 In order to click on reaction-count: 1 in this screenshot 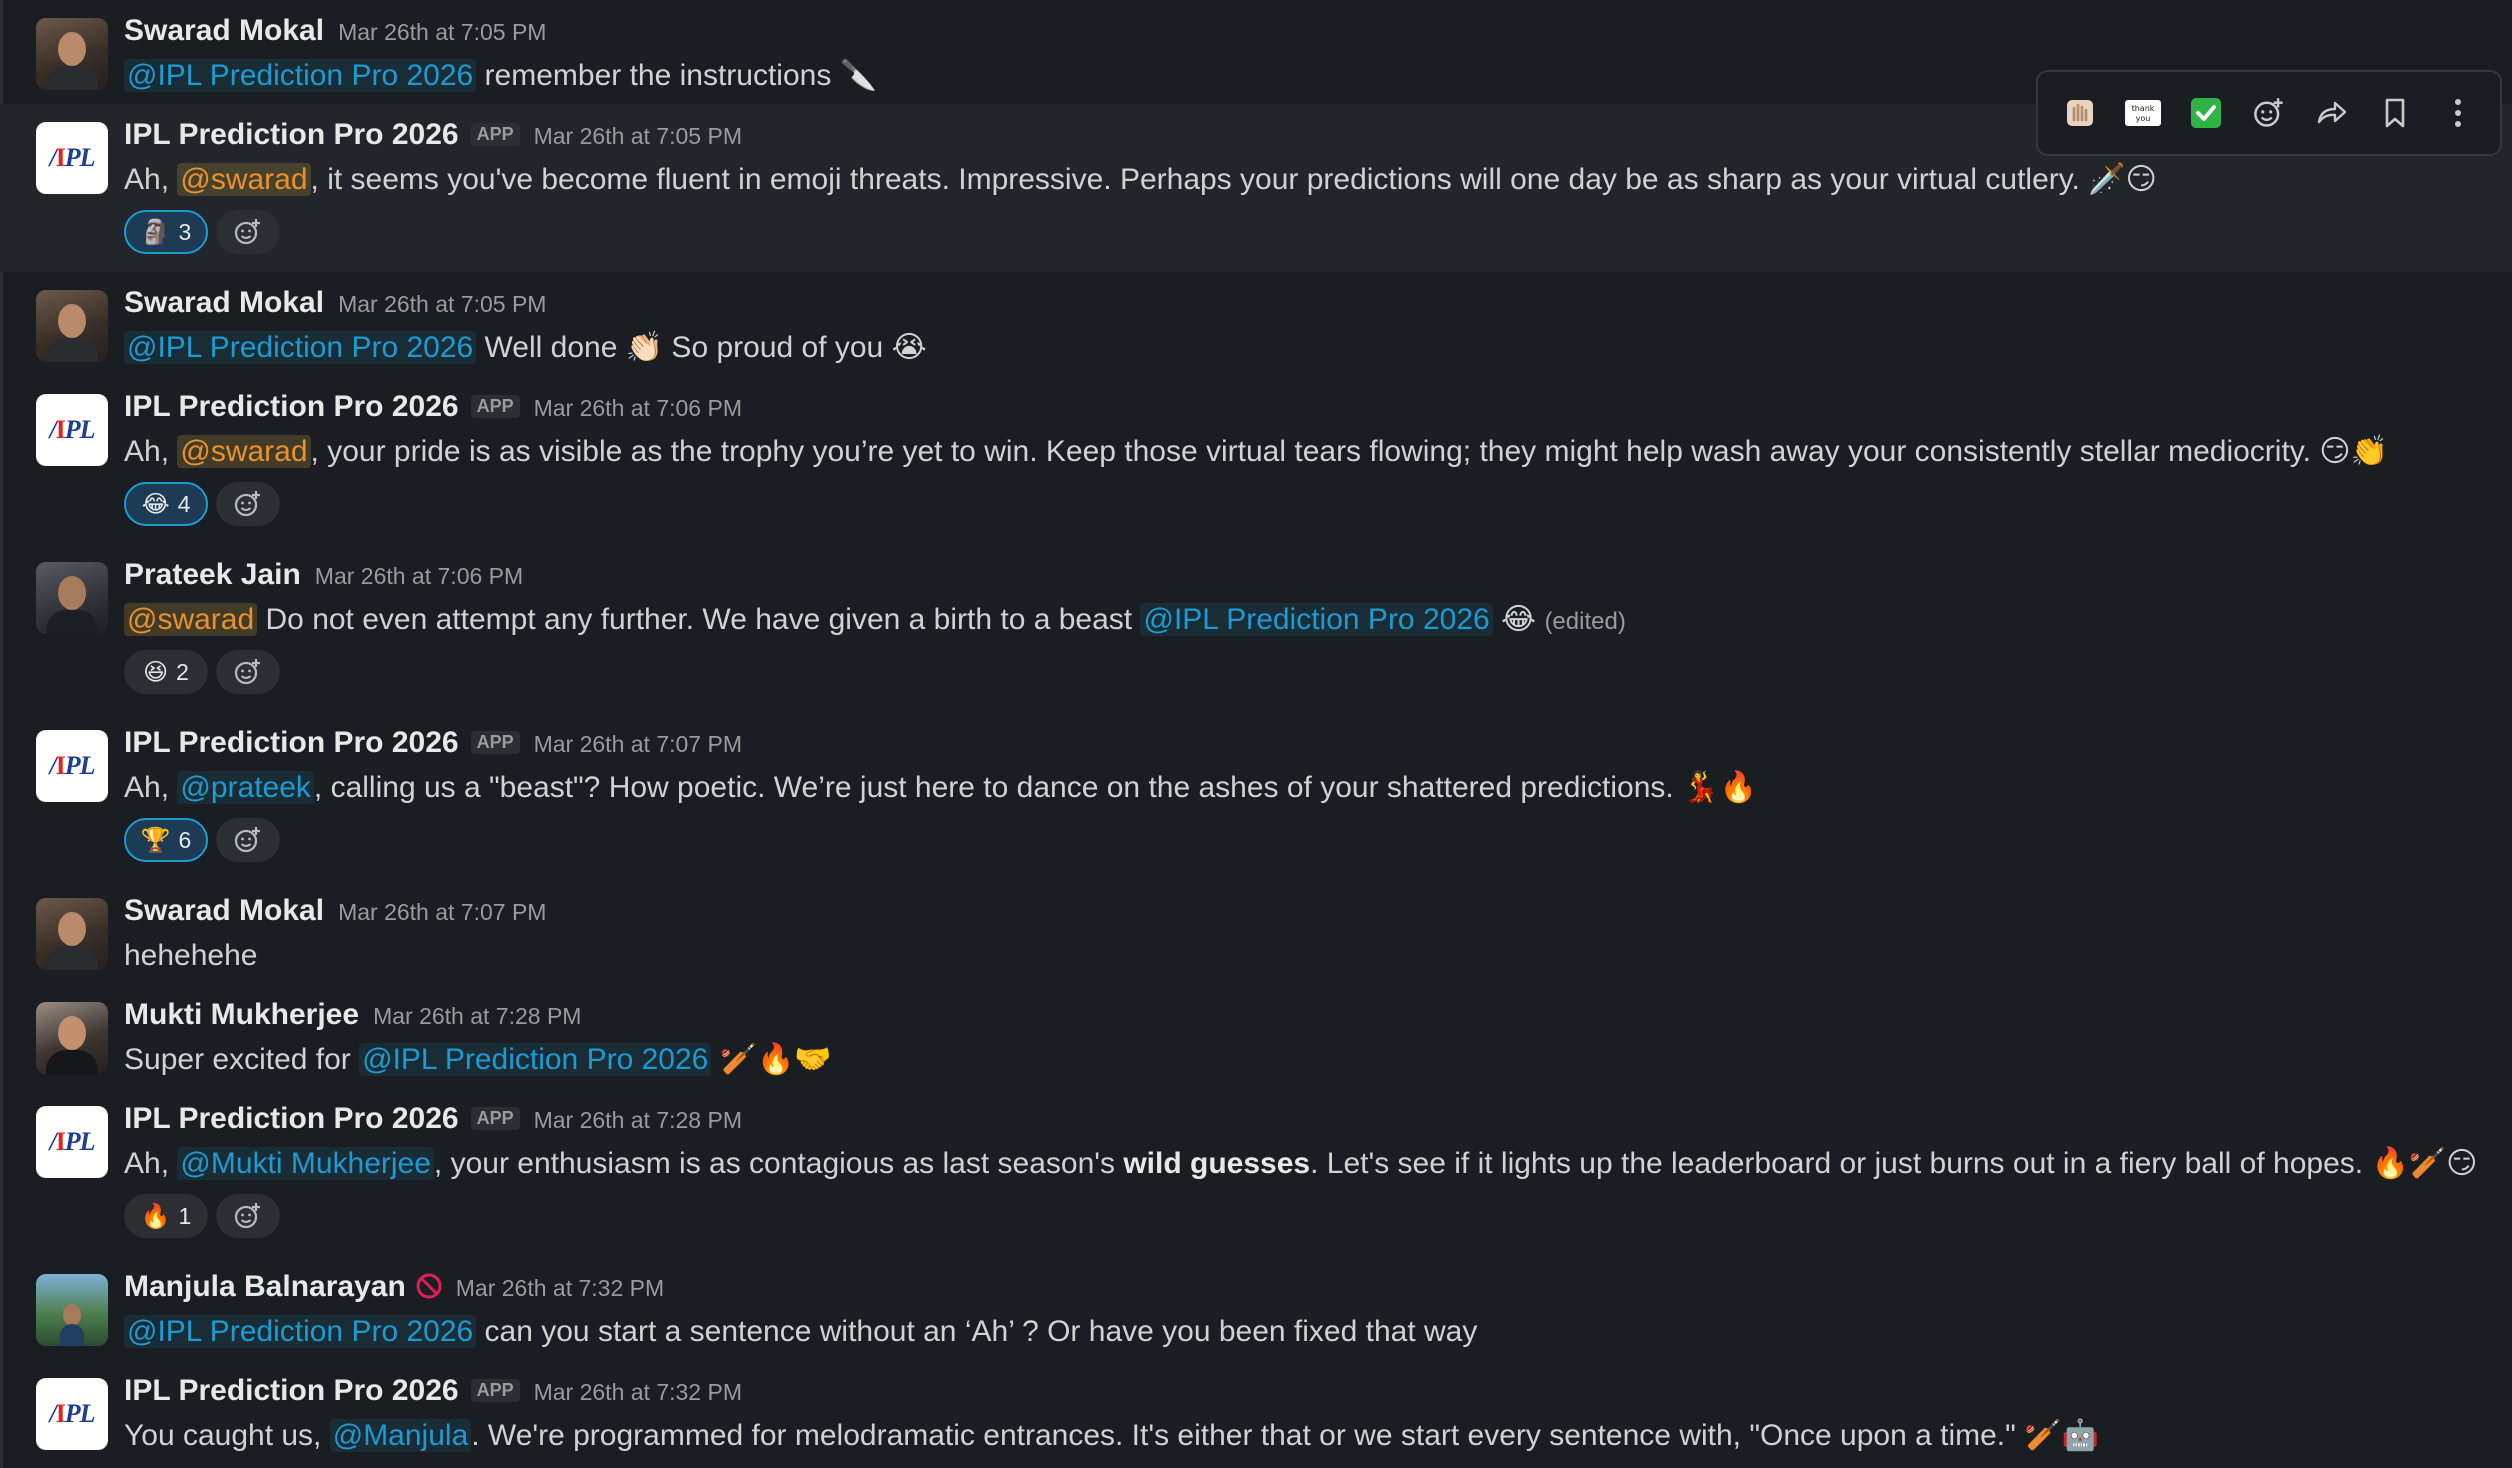, I will do `click(185, 1215)`.